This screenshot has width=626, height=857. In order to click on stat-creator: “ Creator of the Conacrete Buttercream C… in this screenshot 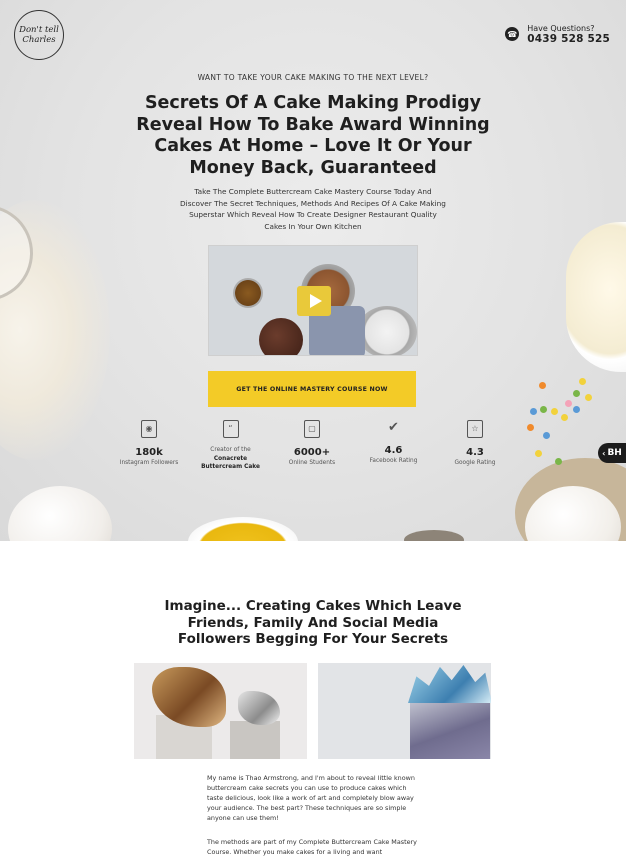, I will do `click(231, 446)`.